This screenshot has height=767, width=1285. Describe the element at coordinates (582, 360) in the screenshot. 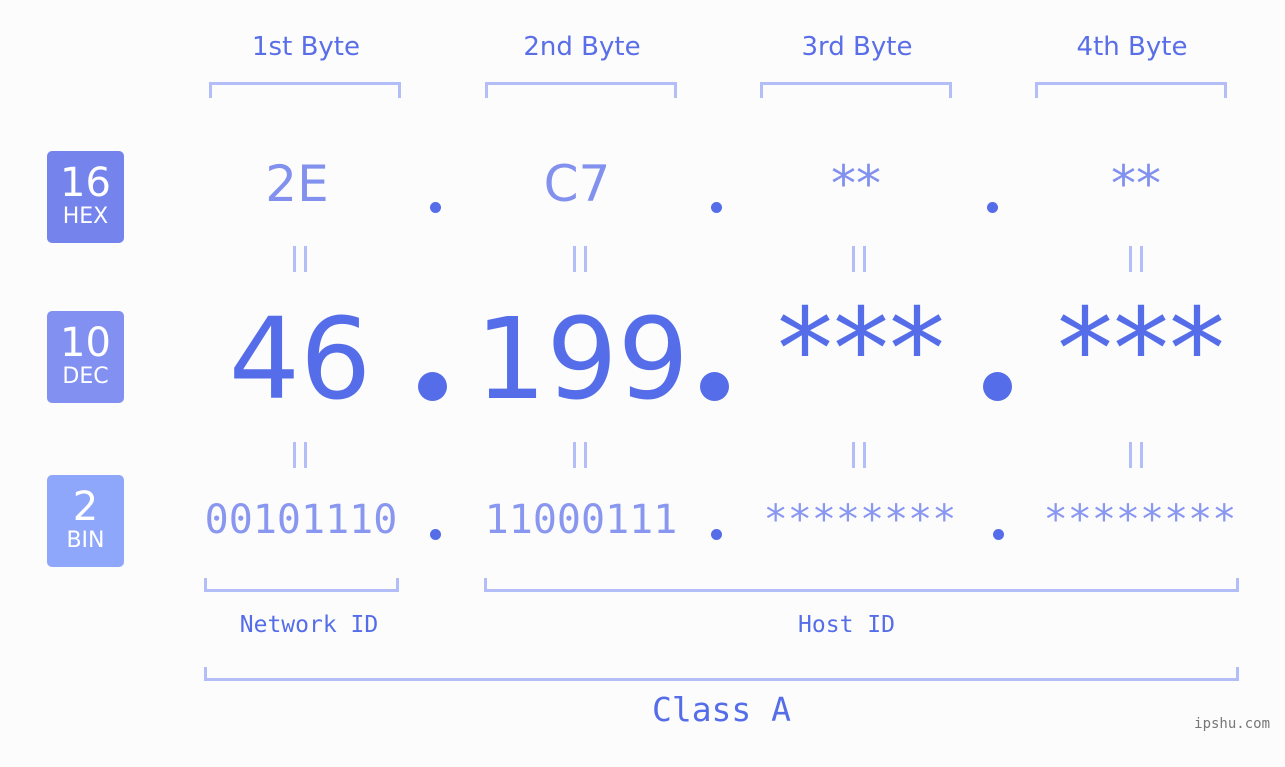

I see `dec-byte-2: 199` at that location.